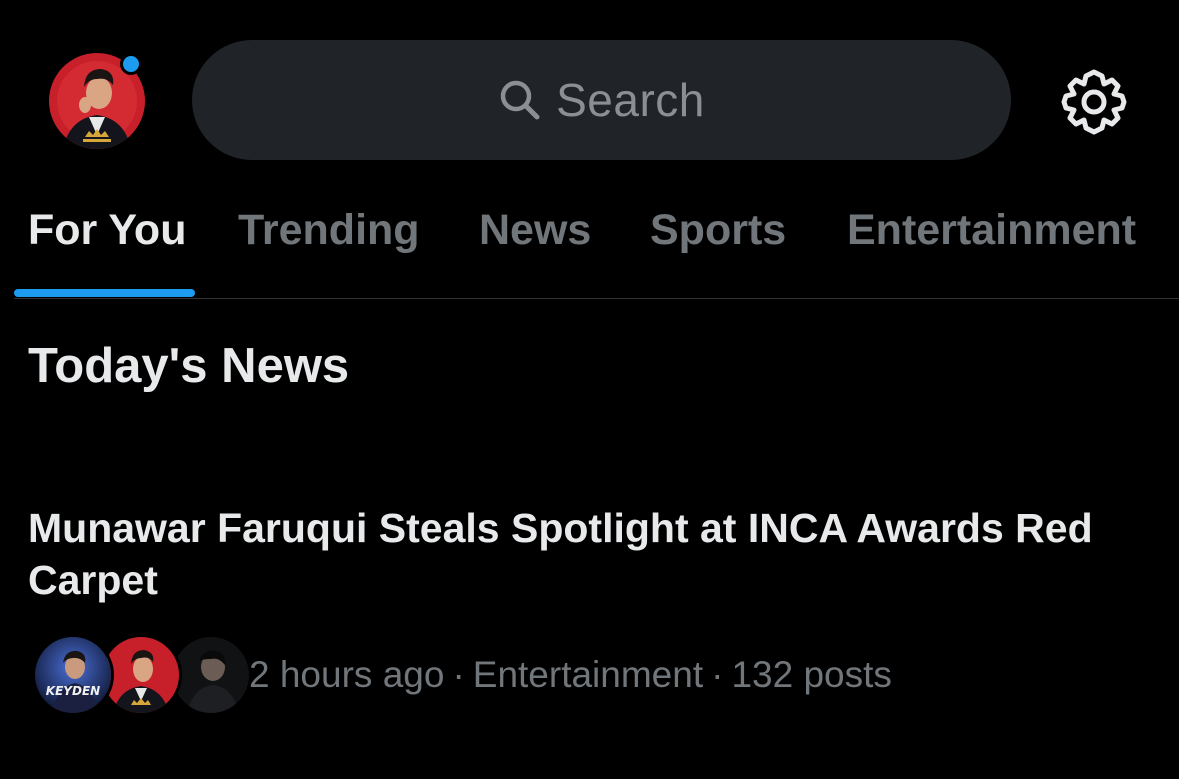 This screenshot has width=1179, height=779. What do you see at coordinates (131, 64) in the screenshot?
I see `notification-badge` at bounding box center [131, 64].